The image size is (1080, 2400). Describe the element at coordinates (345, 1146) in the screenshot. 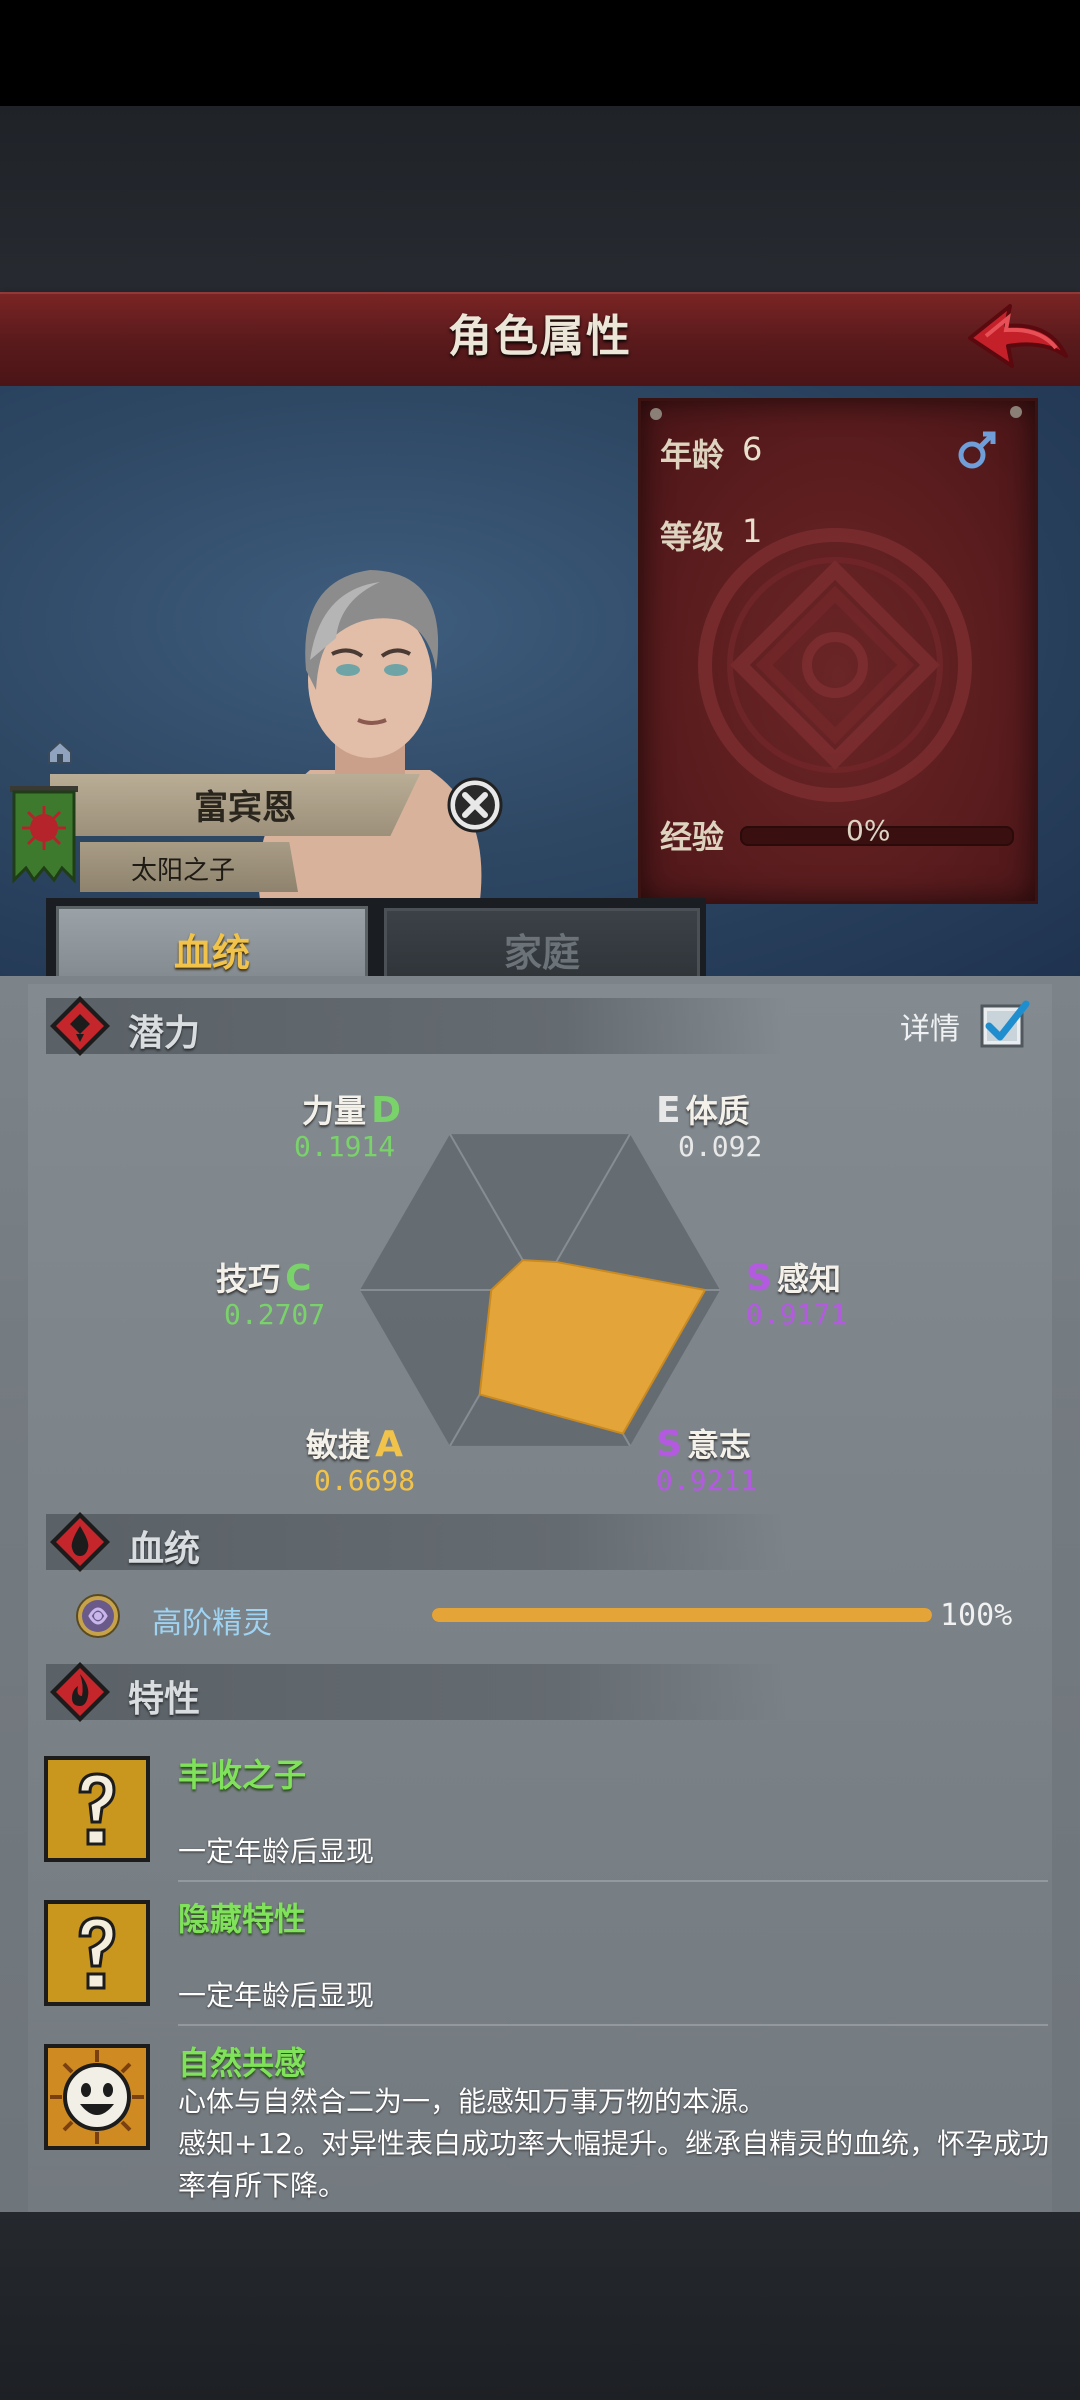

I see `value-strength: 0.1914` at that location.